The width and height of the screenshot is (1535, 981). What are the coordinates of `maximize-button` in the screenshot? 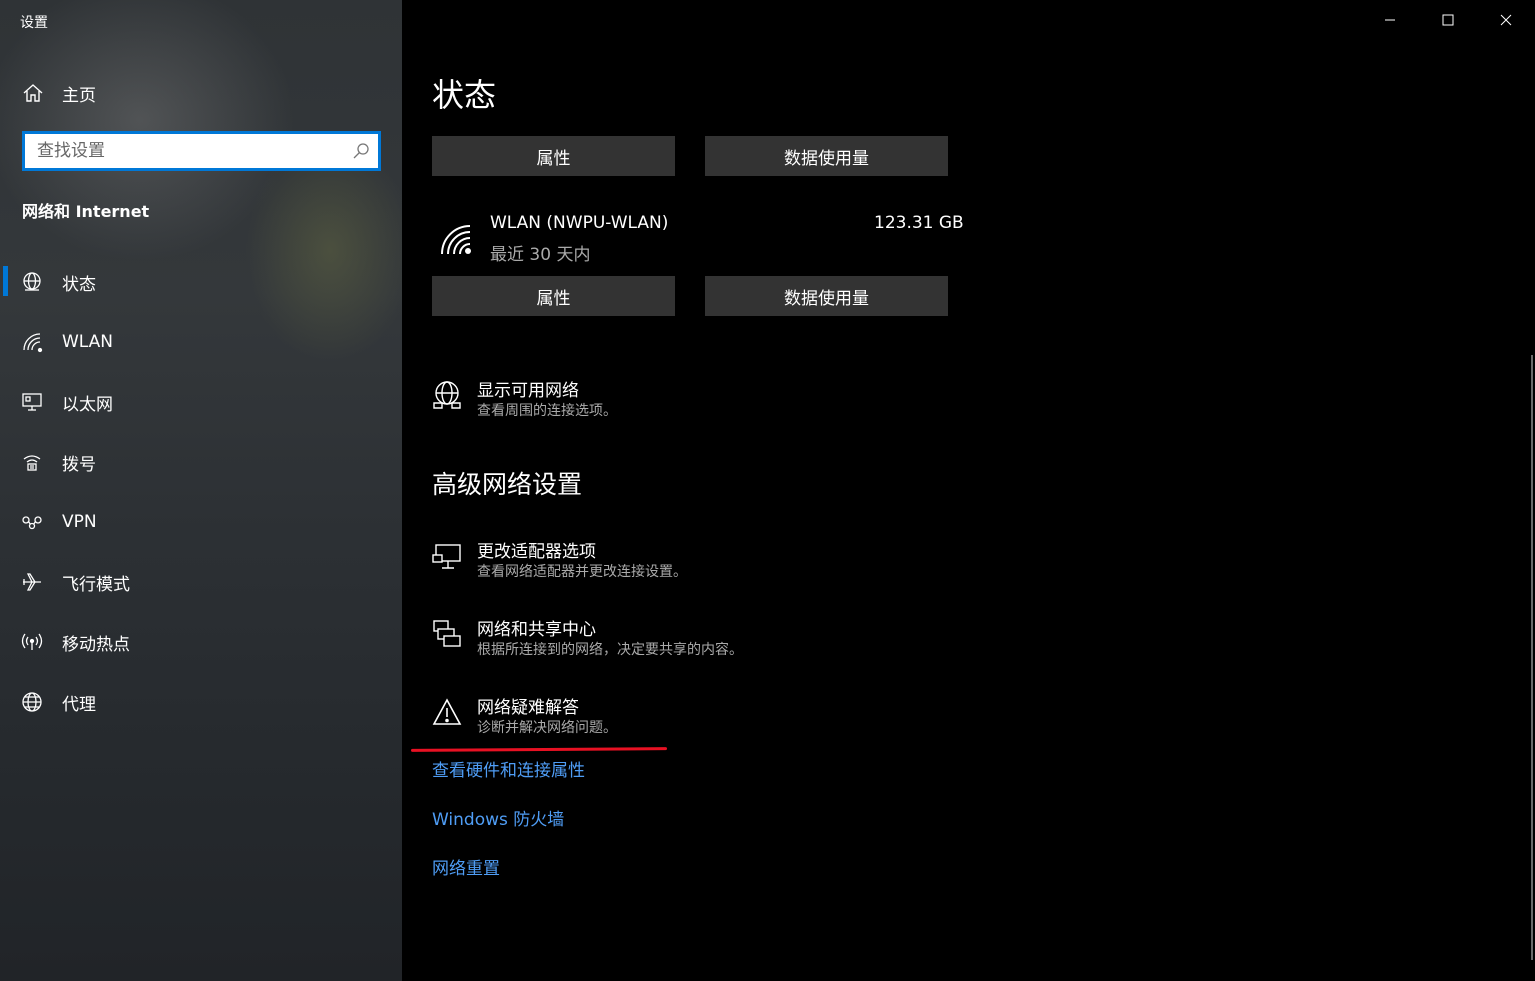 It's located at (1448, 20).